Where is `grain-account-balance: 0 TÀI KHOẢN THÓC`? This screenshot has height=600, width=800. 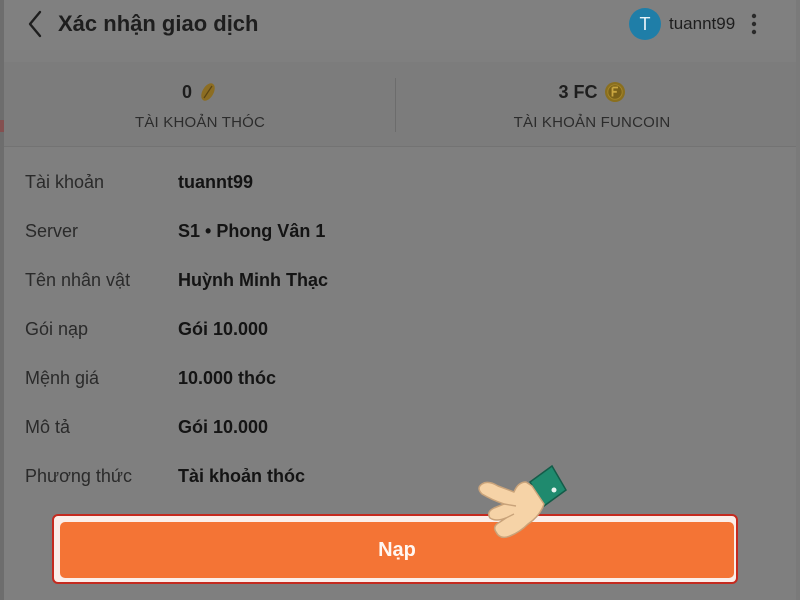
grain-account-balance: 0 TÀI KHOẢN THÓC is located at coordinates (200, 104).